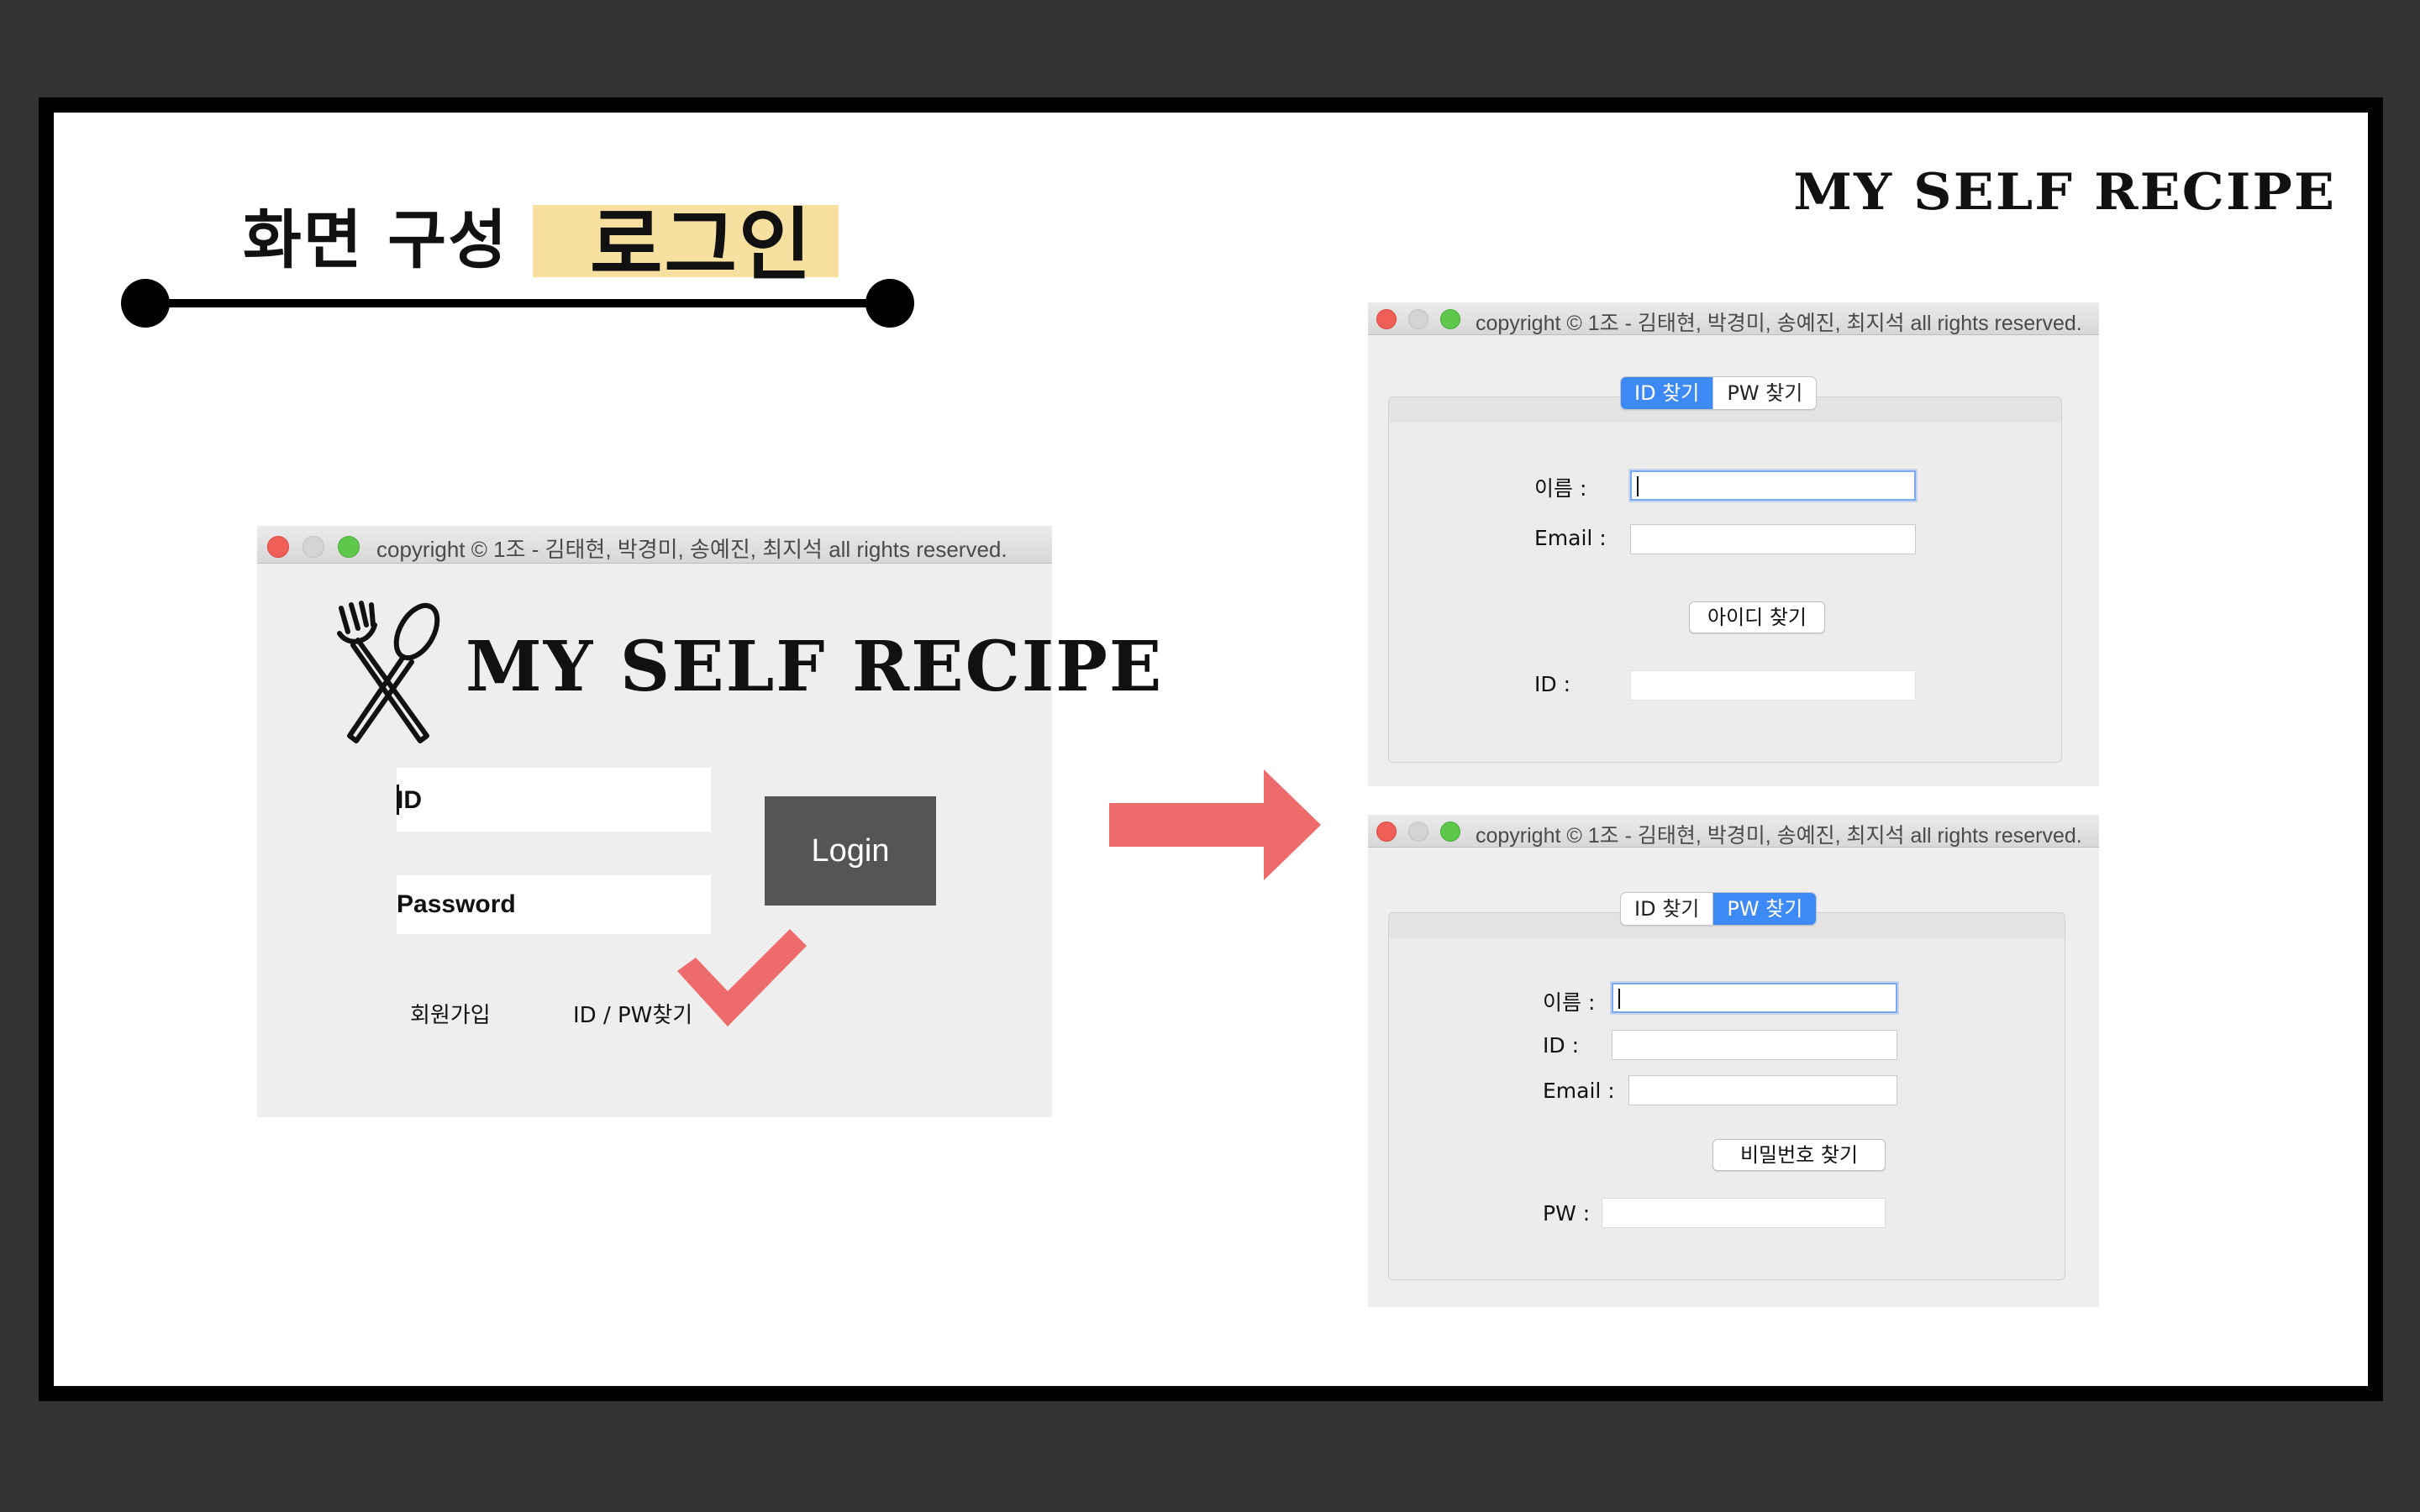 The image size is (2420, 1512). I want to click on brand-logo: MY SELF RECIPE, so click(2064, 192).